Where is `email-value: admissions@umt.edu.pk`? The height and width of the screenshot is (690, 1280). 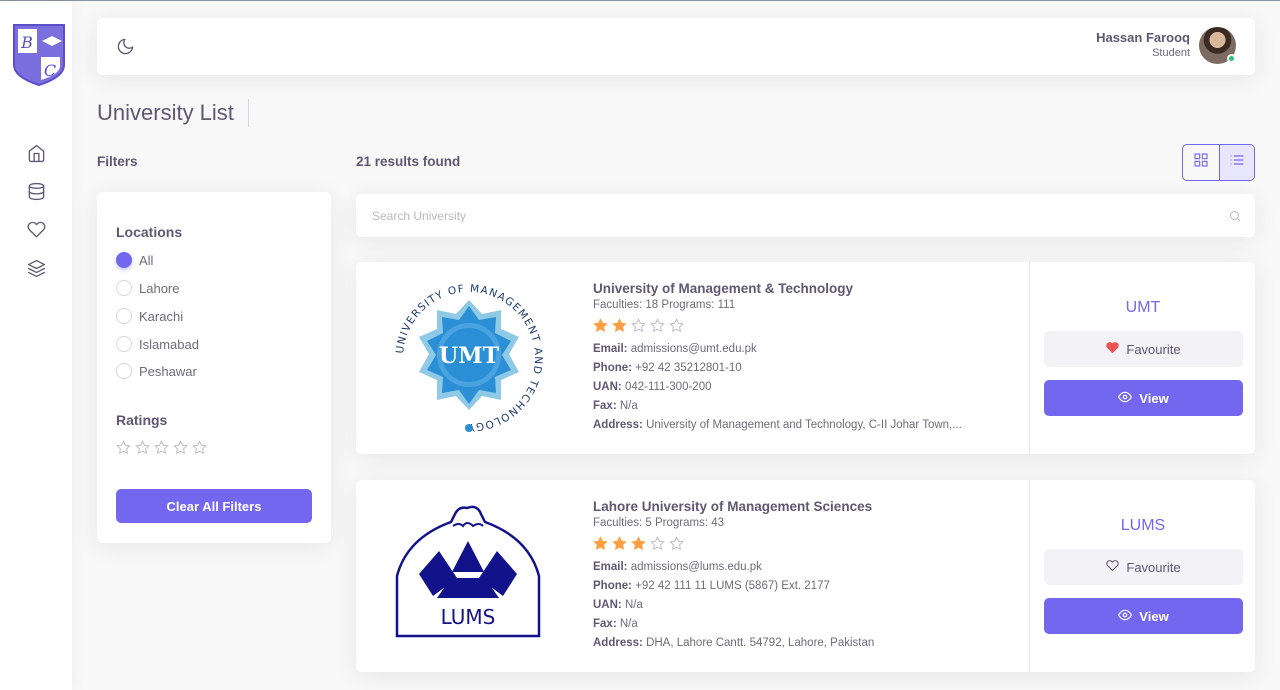
email-value: admissions@umt.edu.pk is located at coordinates (693, 349).